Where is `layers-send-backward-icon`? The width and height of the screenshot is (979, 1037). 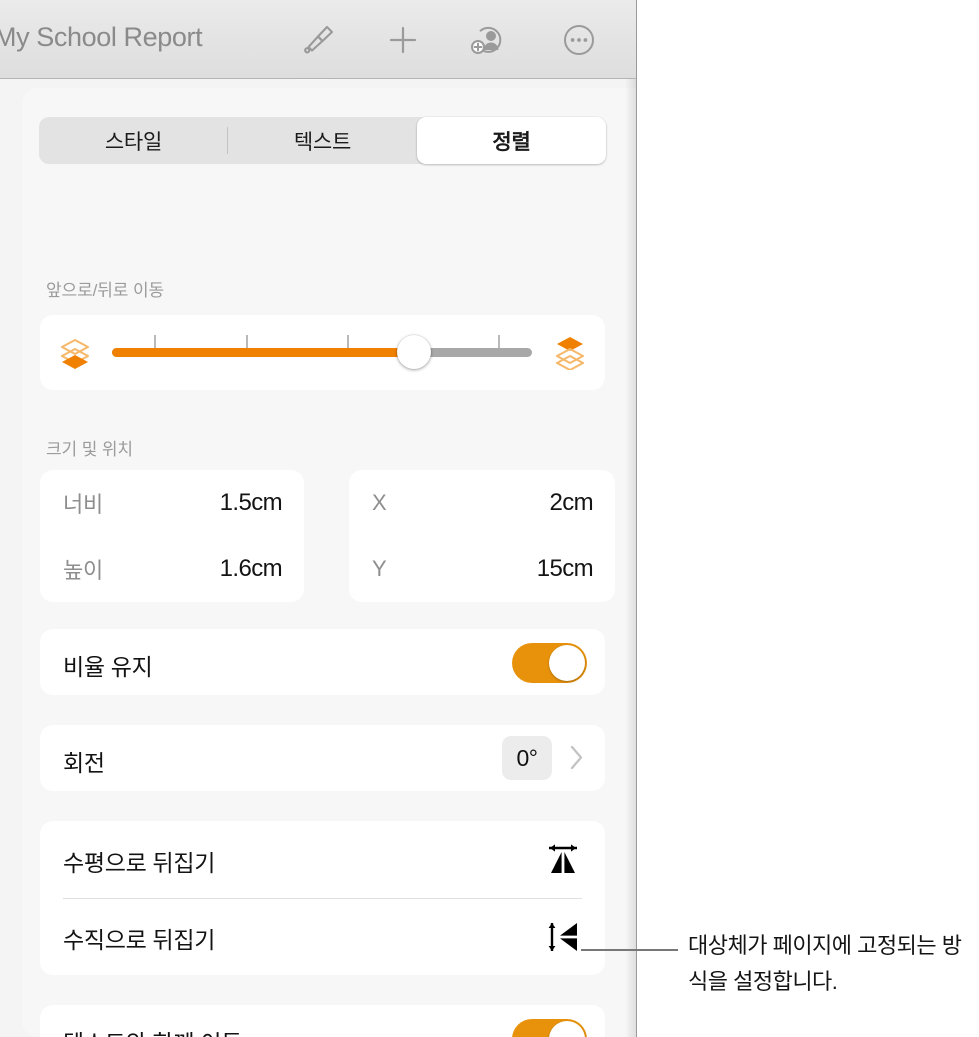 layers-send-backward-icon is located at coordinates (75, 353).